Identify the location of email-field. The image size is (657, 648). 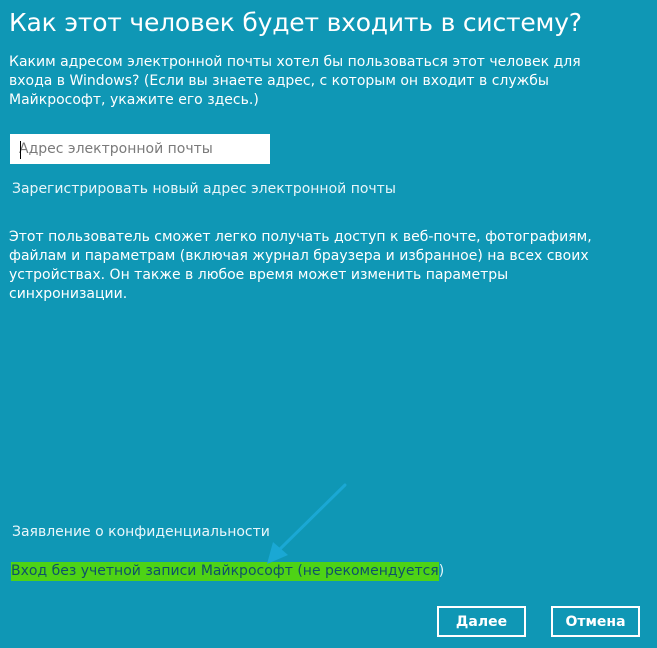
(140, 149).